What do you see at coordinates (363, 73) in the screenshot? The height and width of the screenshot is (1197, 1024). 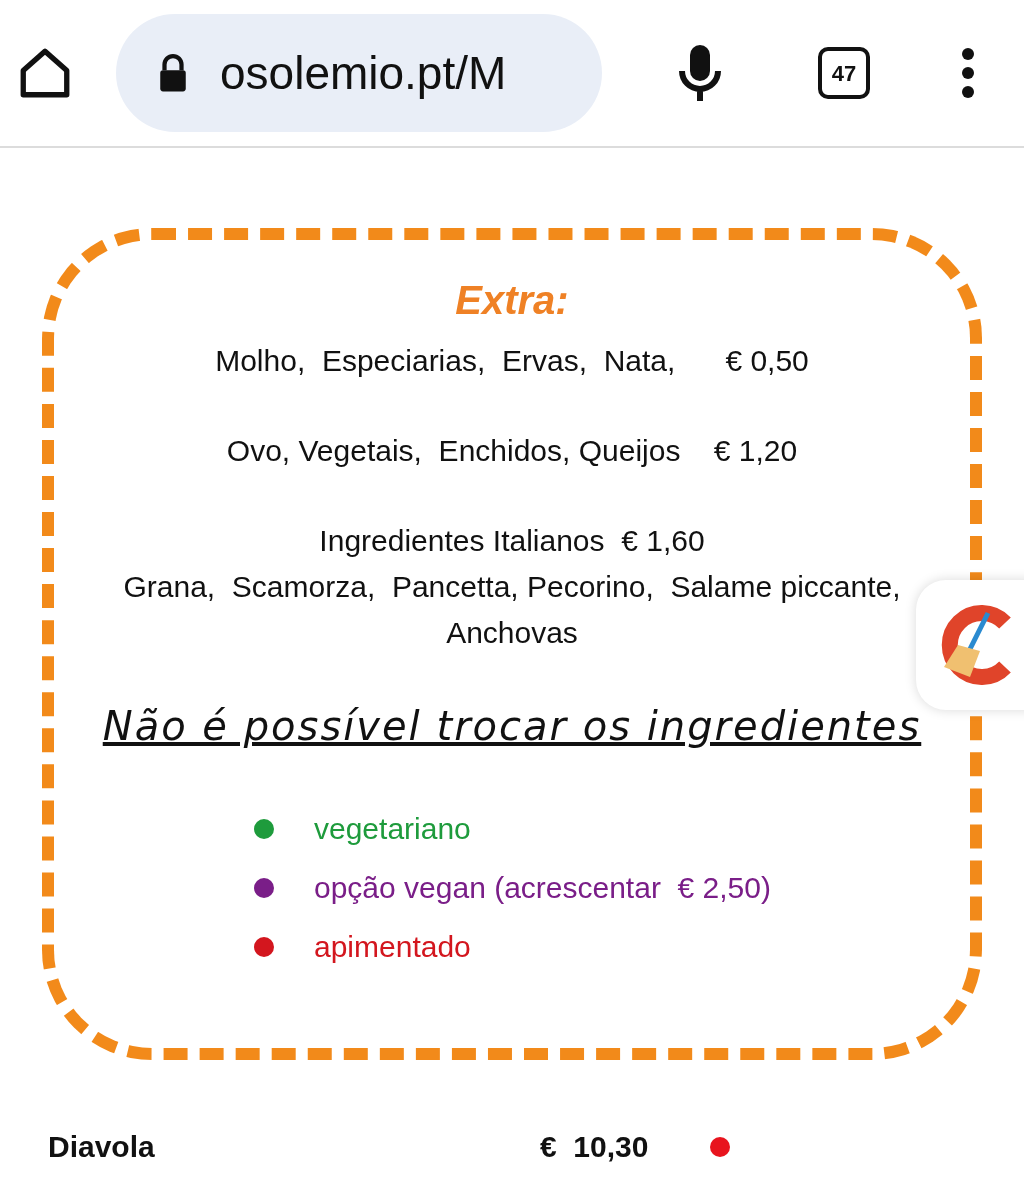 I see `url-text: osolemio.pt/M` at bounding box center [363, 73].